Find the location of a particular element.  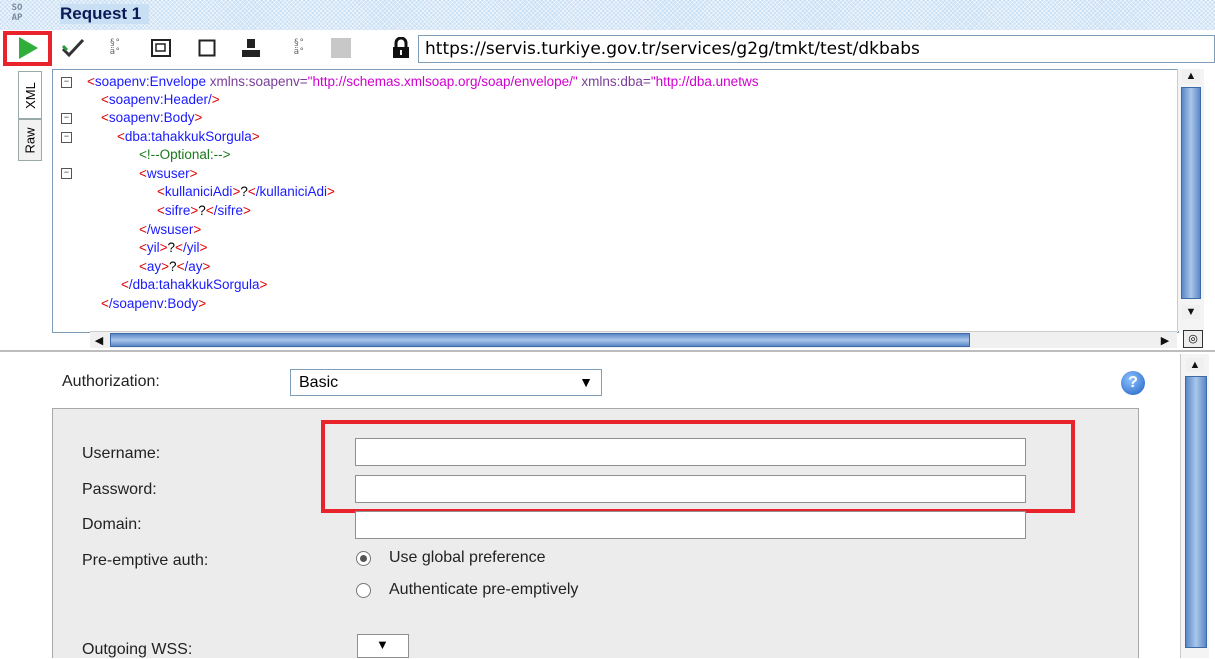

secure-lock is located at coordinates (401, 48).